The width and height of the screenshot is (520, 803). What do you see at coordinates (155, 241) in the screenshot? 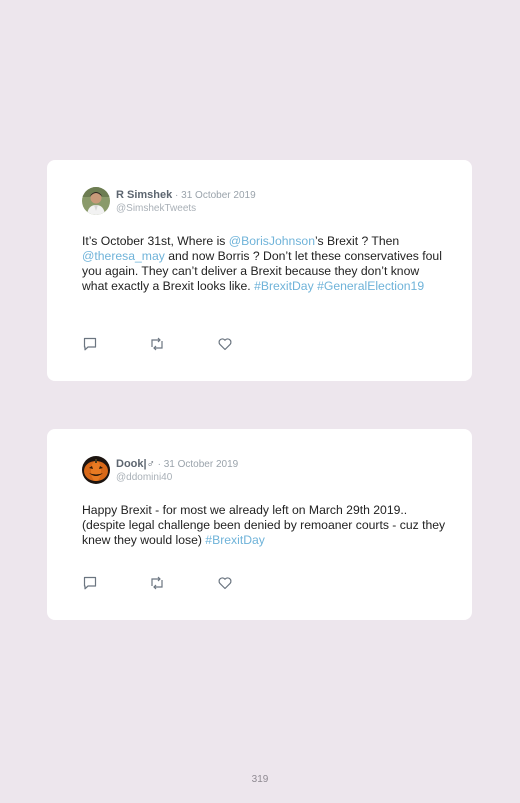
I see `text-segment: It’s October 31st, Where is` at bounding box center [155, 241].